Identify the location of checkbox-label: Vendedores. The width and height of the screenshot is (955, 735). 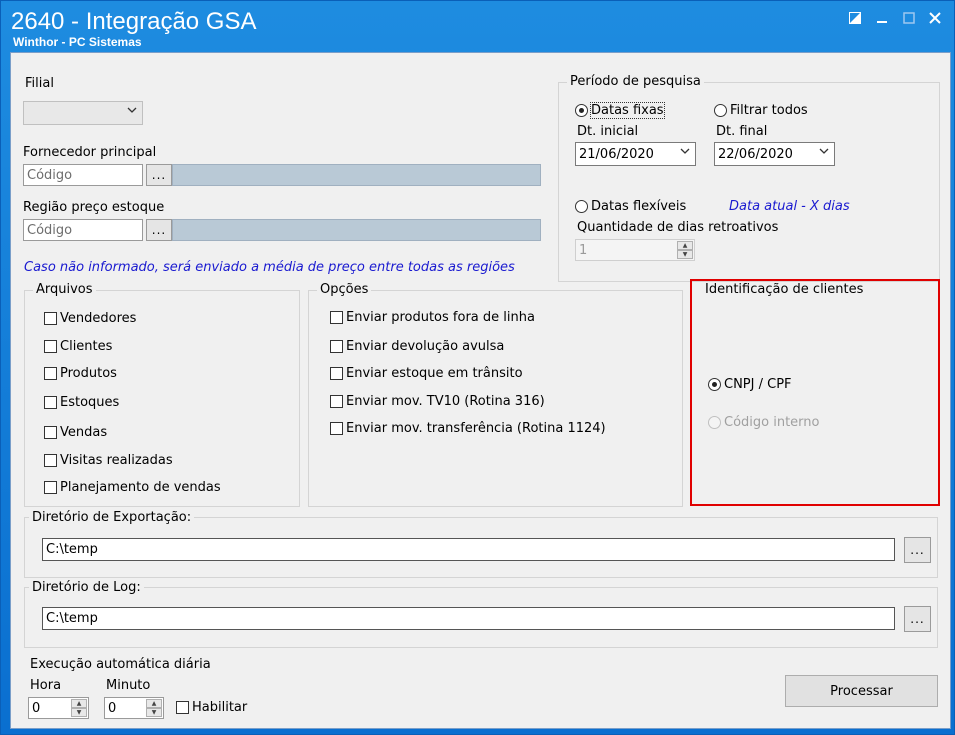
(98, 318).